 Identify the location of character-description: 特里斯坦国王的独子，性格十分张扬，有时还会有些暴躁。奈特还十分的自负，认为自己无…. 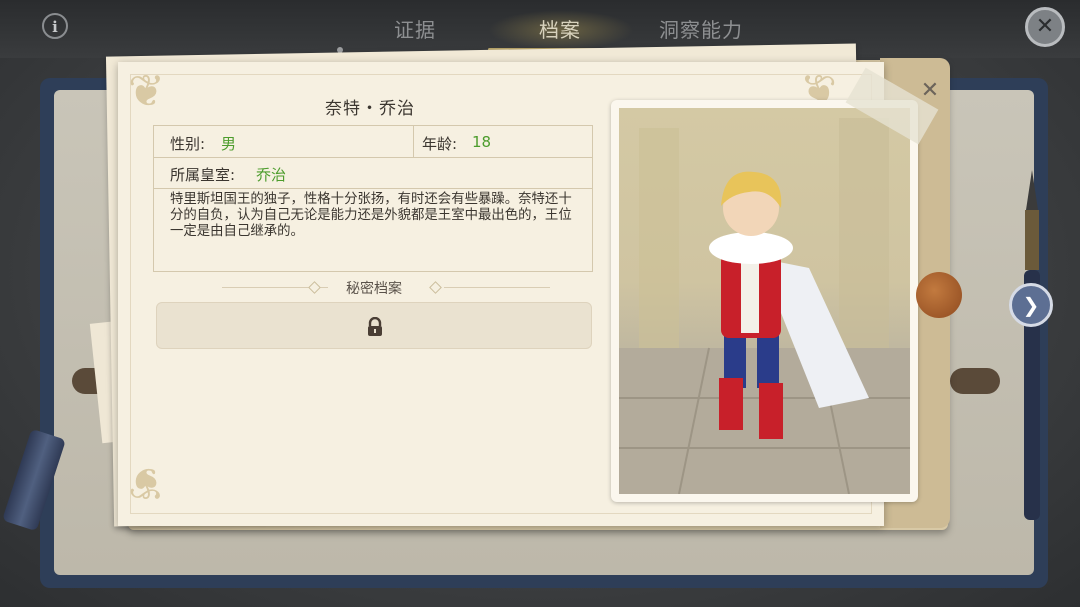
(371, 215).